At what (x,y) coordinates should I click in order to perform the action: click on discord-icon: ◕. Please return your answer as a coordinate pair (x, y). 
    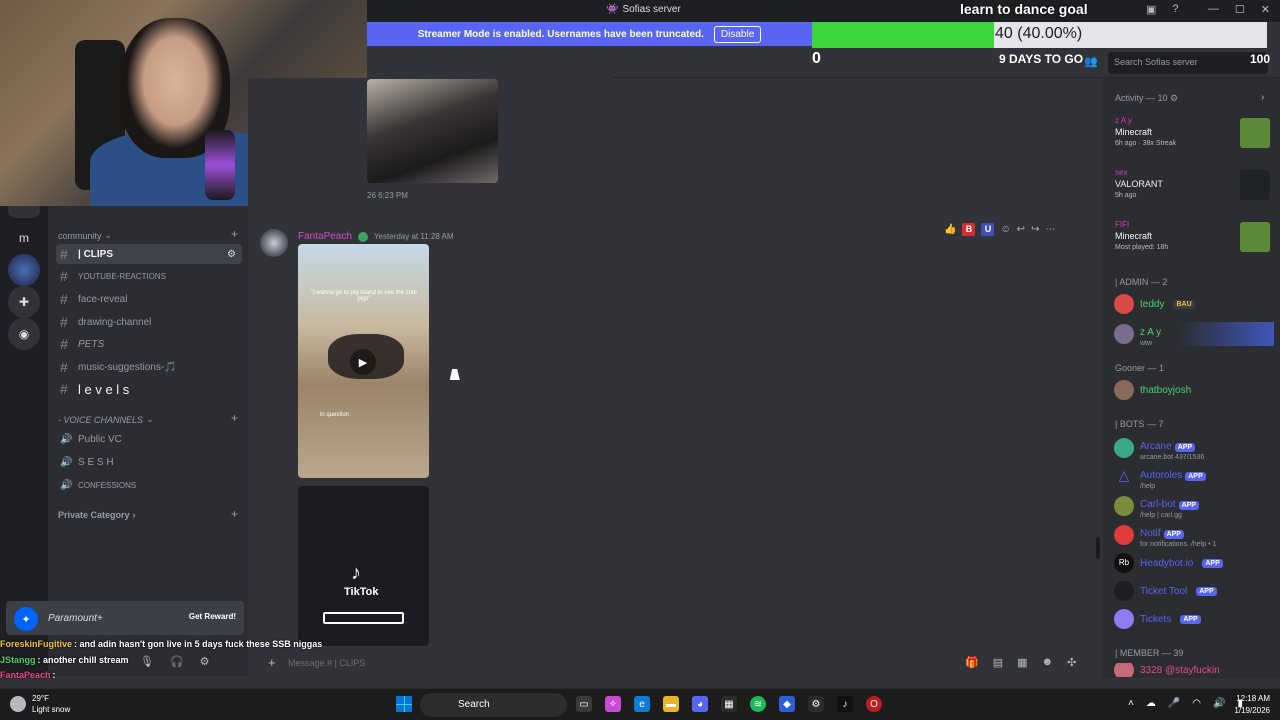
    Looking at the image, I should click on (700, 704).